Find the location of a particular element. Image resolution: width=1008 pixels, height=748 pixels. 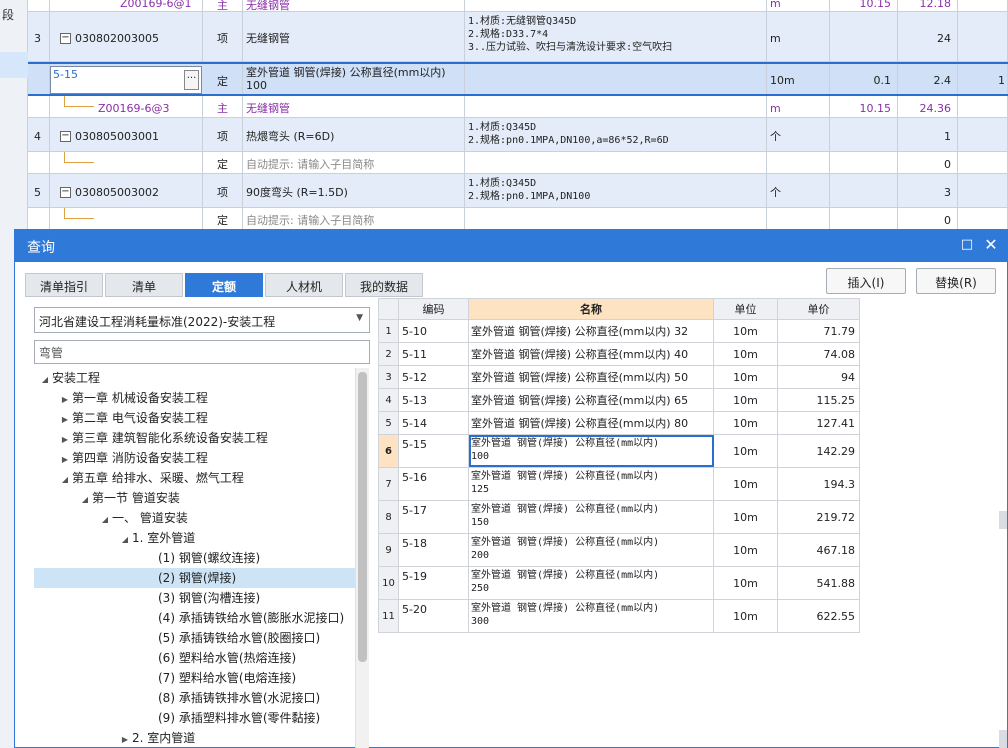

tree-node: ▶ 第三章 建筑智能化系统设备安装工程 is located at coordinates (163, 438).